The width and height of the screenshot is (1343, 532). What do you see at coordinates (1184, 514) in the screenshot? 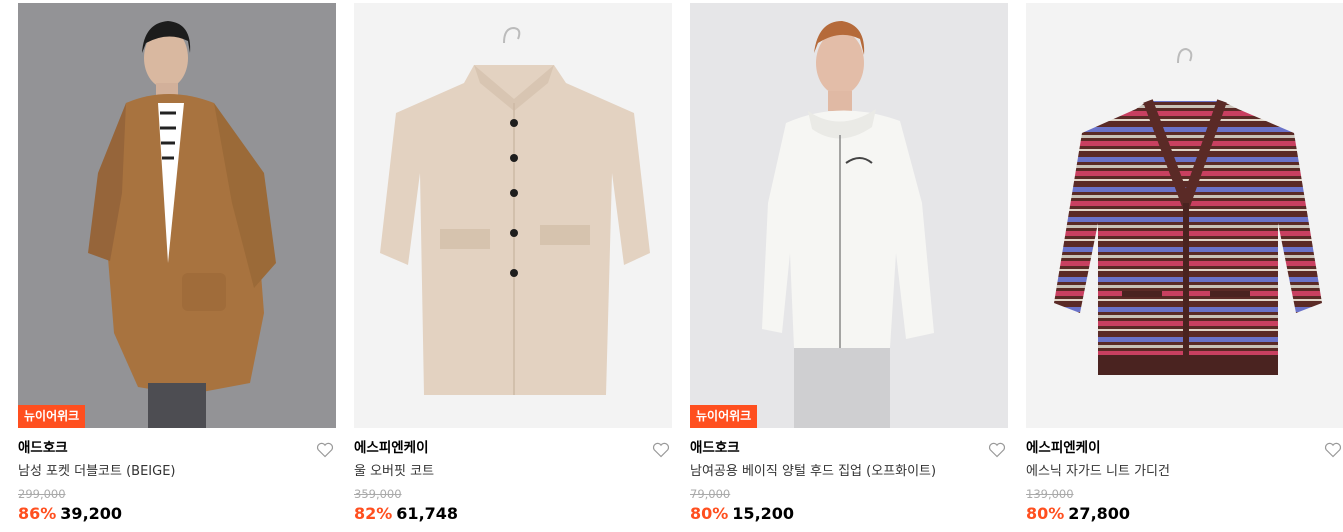
I see `price-line: 80% 27,800` at bounding box center [1184, 514].